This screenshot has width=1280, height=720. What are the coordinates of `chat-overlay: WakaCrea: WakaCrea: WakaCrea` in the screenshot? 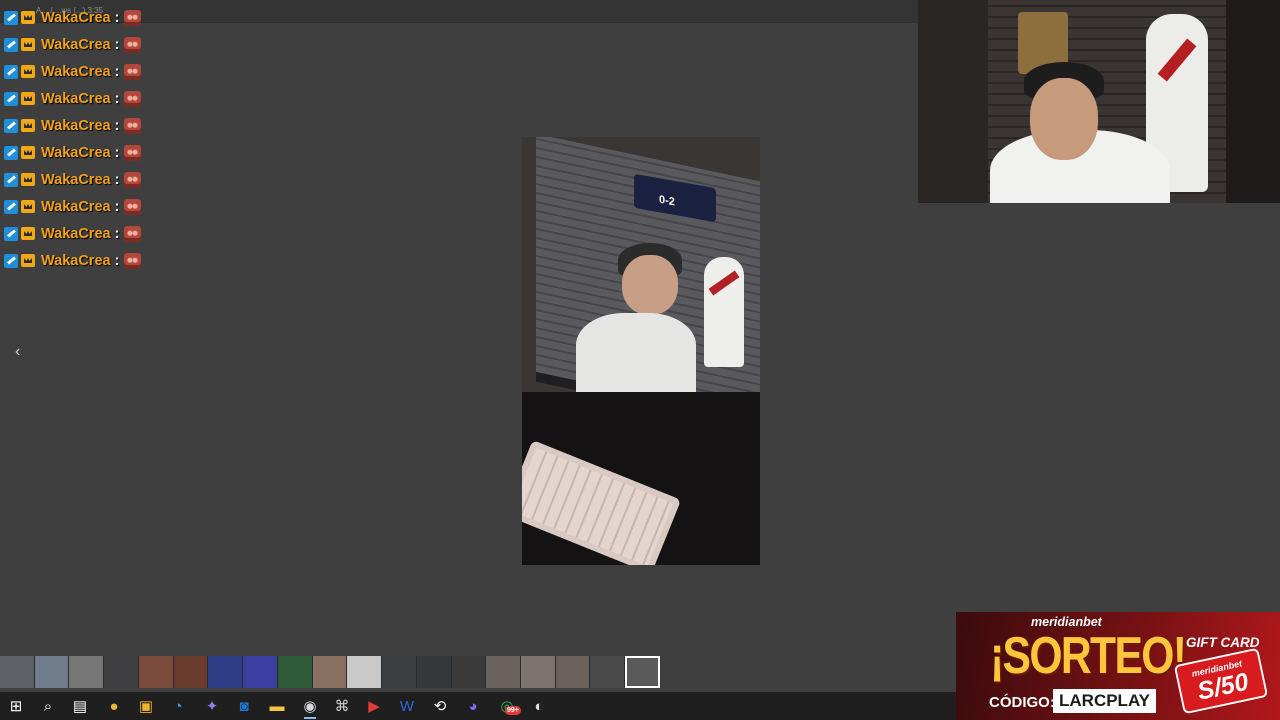 It's located at (104, 139).